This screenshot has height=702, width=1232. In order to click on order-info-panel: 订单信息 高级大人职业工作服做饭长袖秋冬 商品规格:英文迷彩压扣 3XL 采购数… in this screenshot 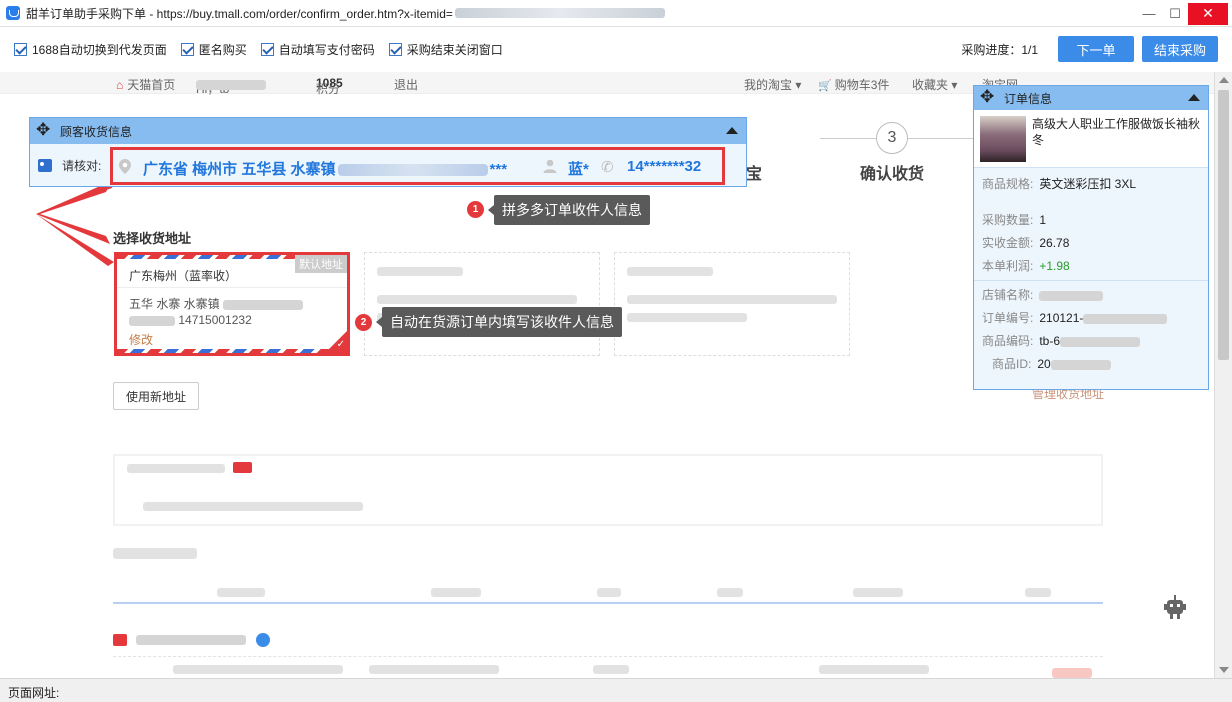, I will do `click(1091, 237)`.